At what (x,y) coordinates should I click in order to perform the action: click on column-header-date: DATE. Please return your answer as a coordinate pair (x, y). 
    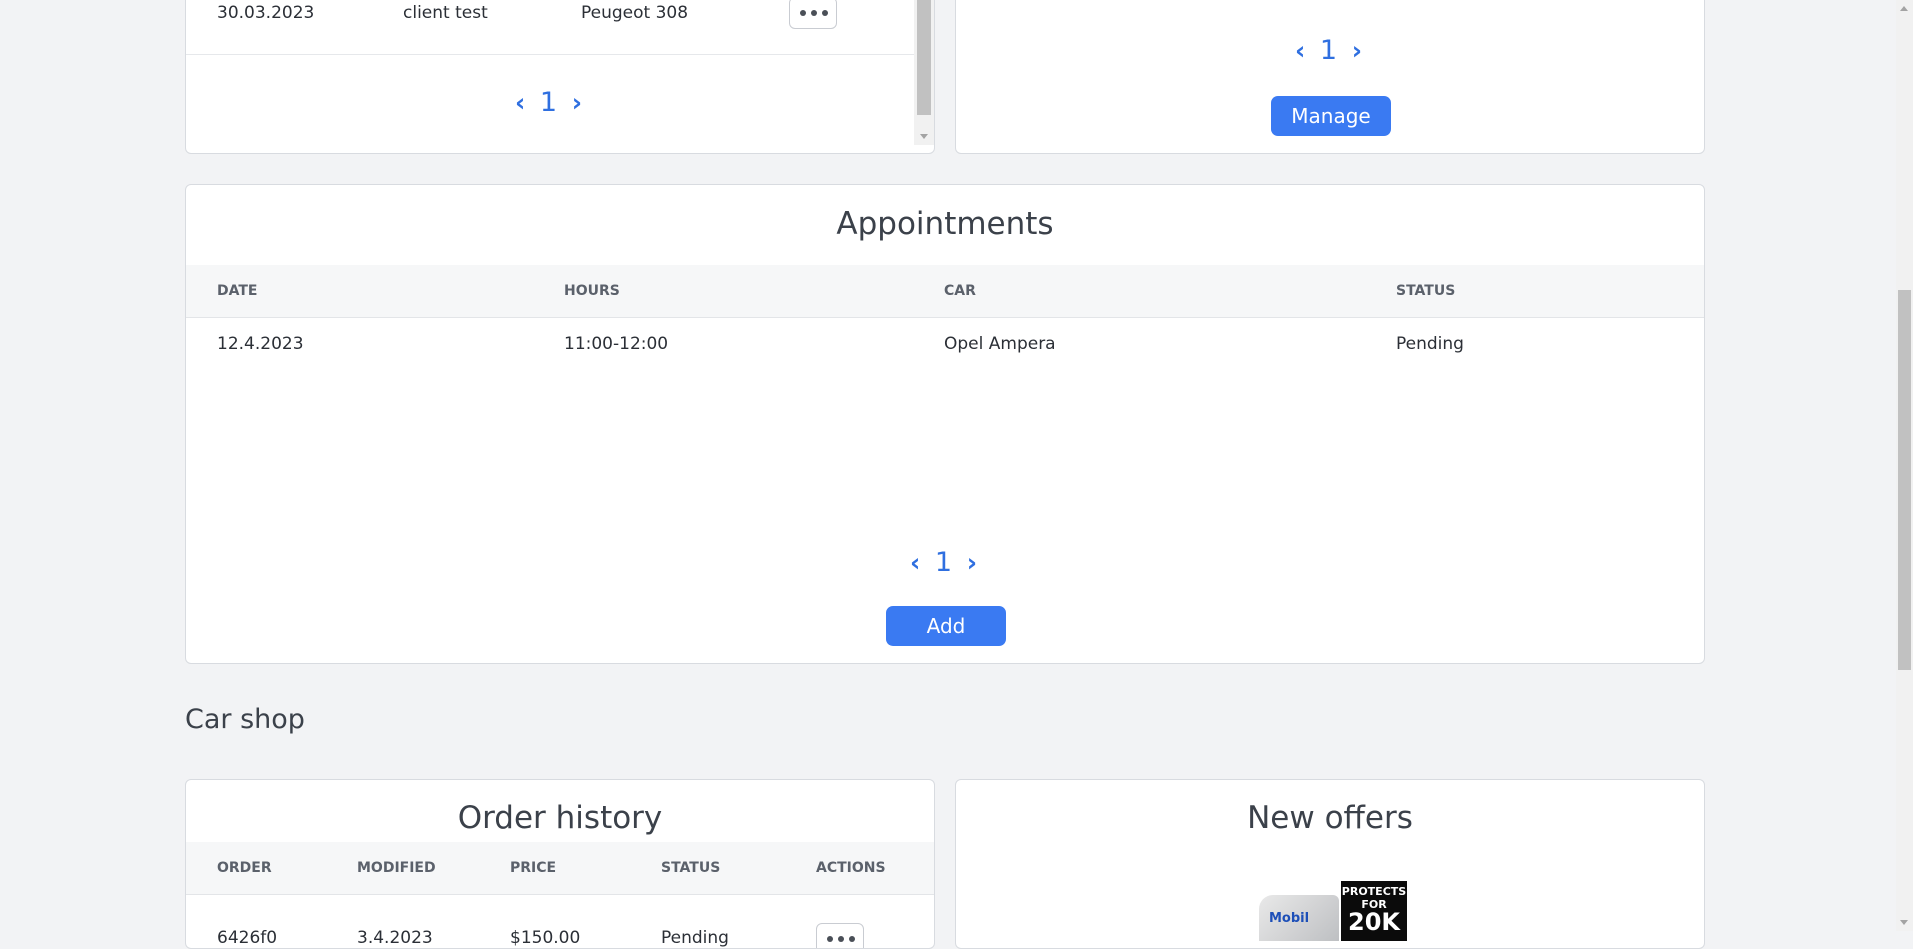
    Looking at the image, I should click on (237, 291).